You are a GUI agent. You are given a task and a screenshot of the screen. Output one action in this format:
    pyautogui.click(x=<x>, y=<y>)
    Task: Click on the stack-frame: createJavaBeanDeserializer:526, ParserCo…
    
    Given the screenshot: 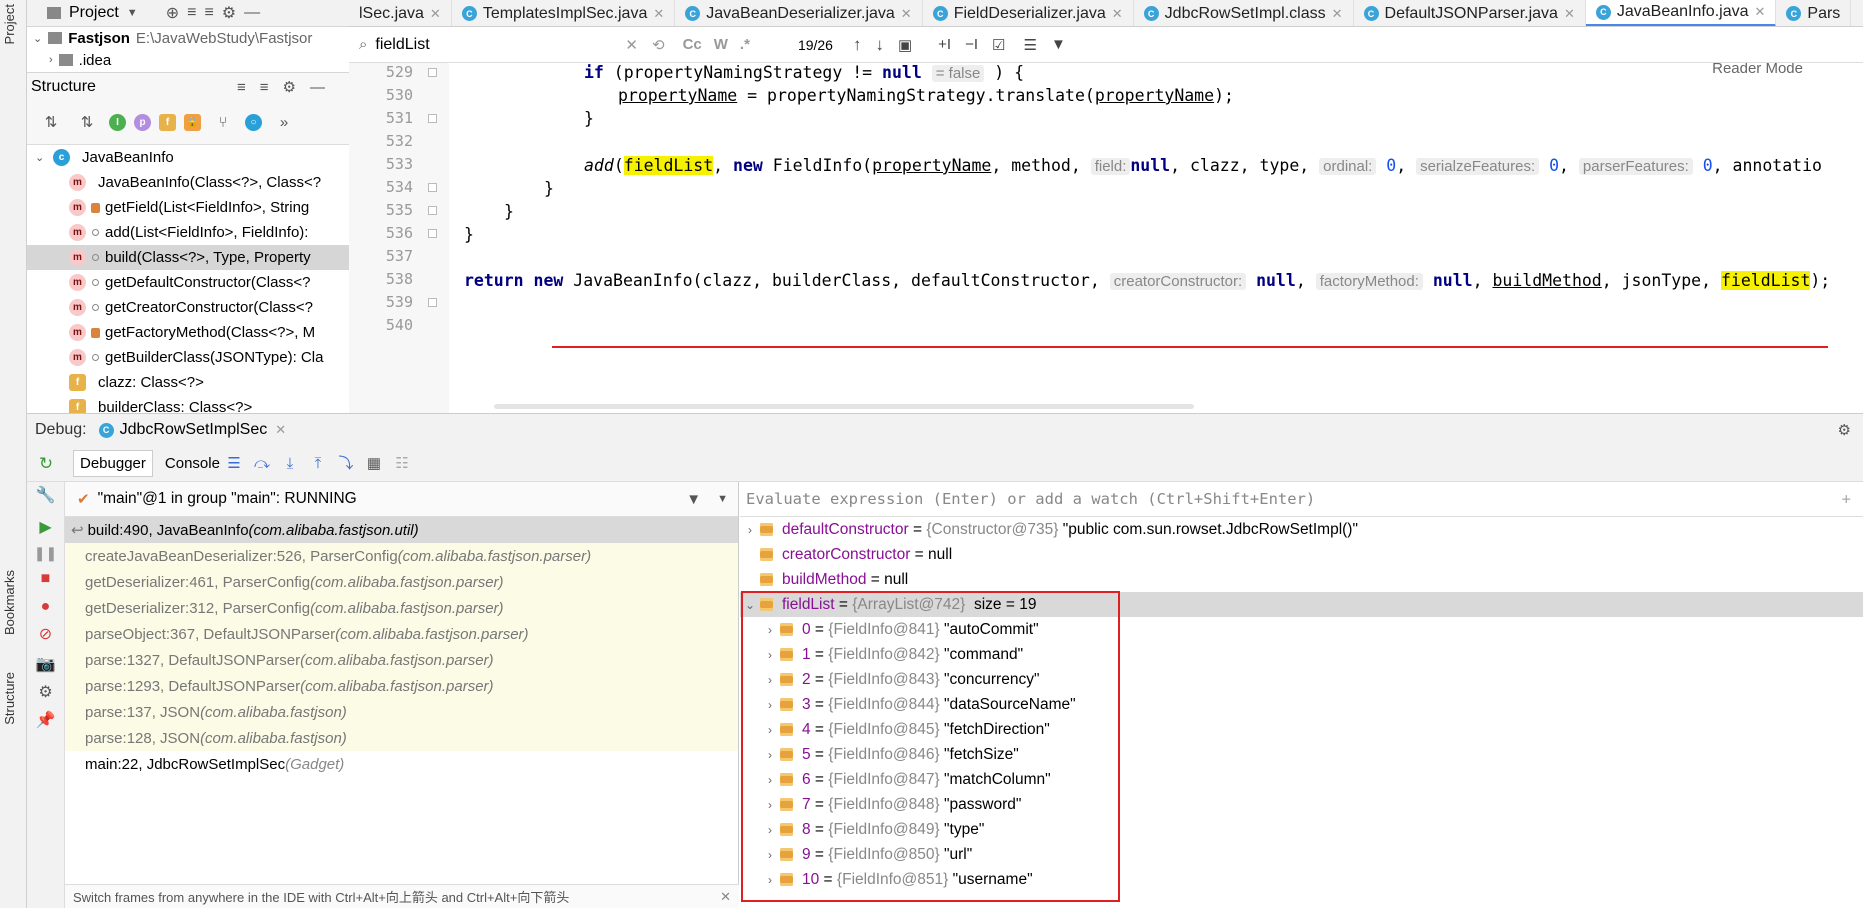 What is the action you would take?
    pyautogui.click(x=401, y=556)
    